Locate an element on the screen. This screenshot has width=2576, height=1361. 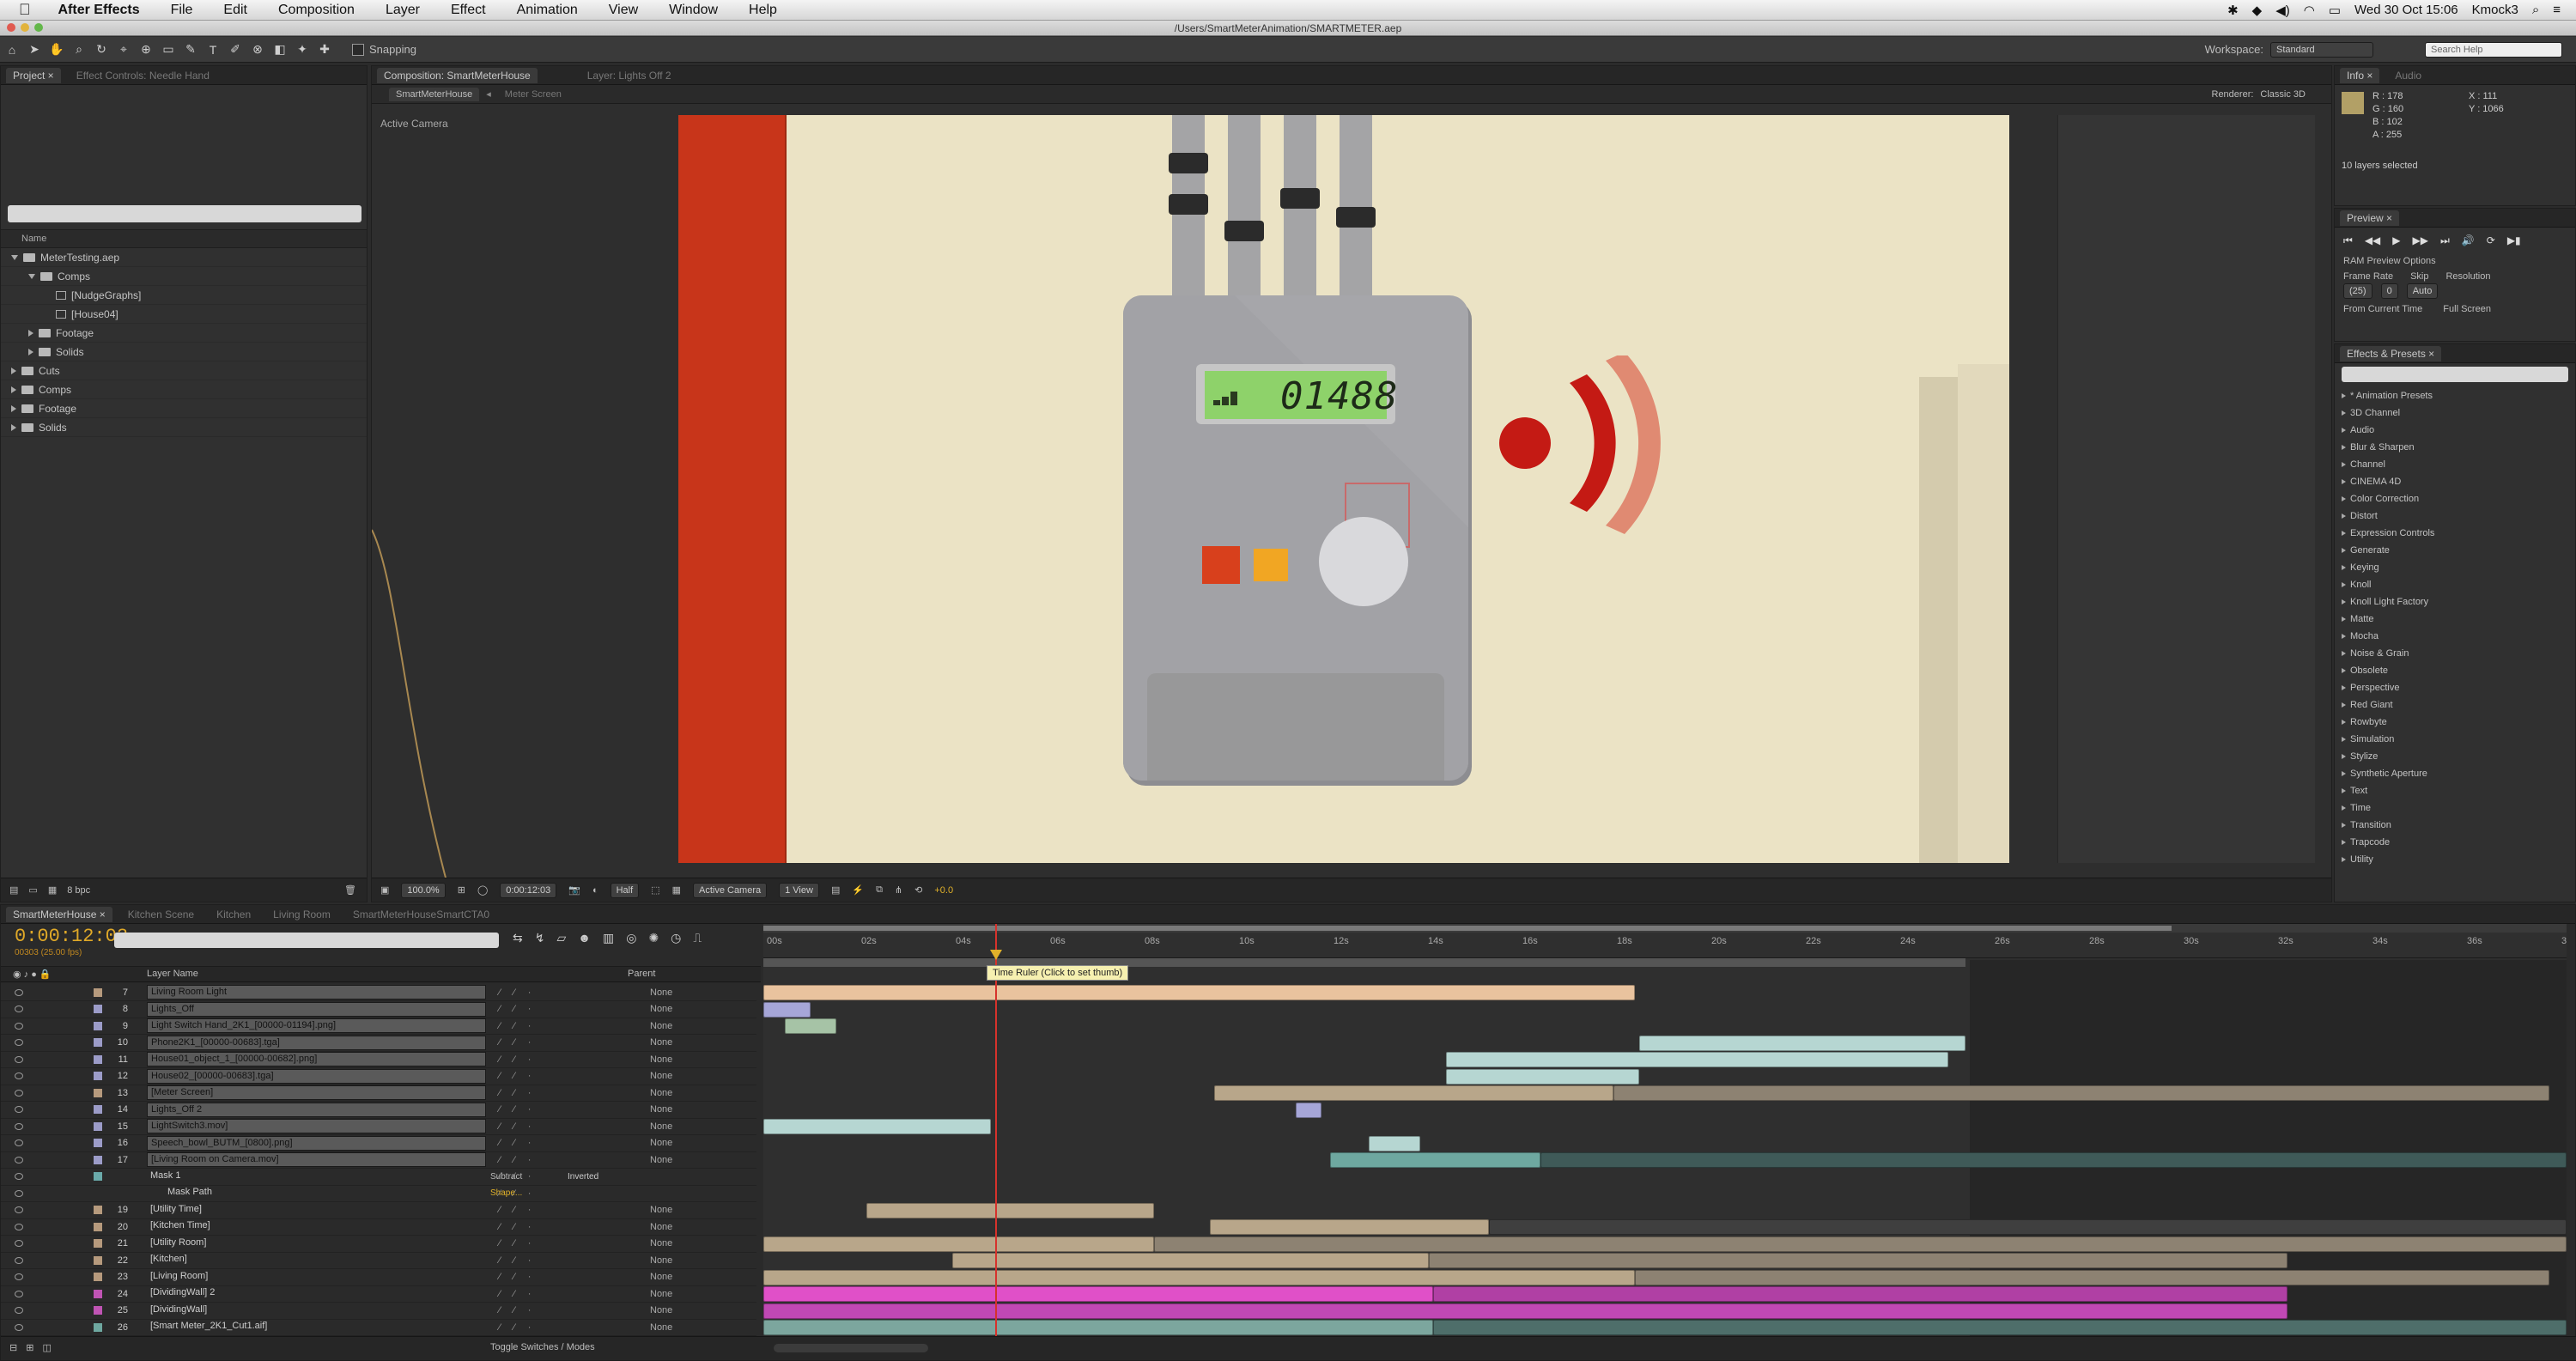
timeline-layer-row: 25 [DividingWall] ⁄ ⁄ · None is located at coordinates (378, 1311).